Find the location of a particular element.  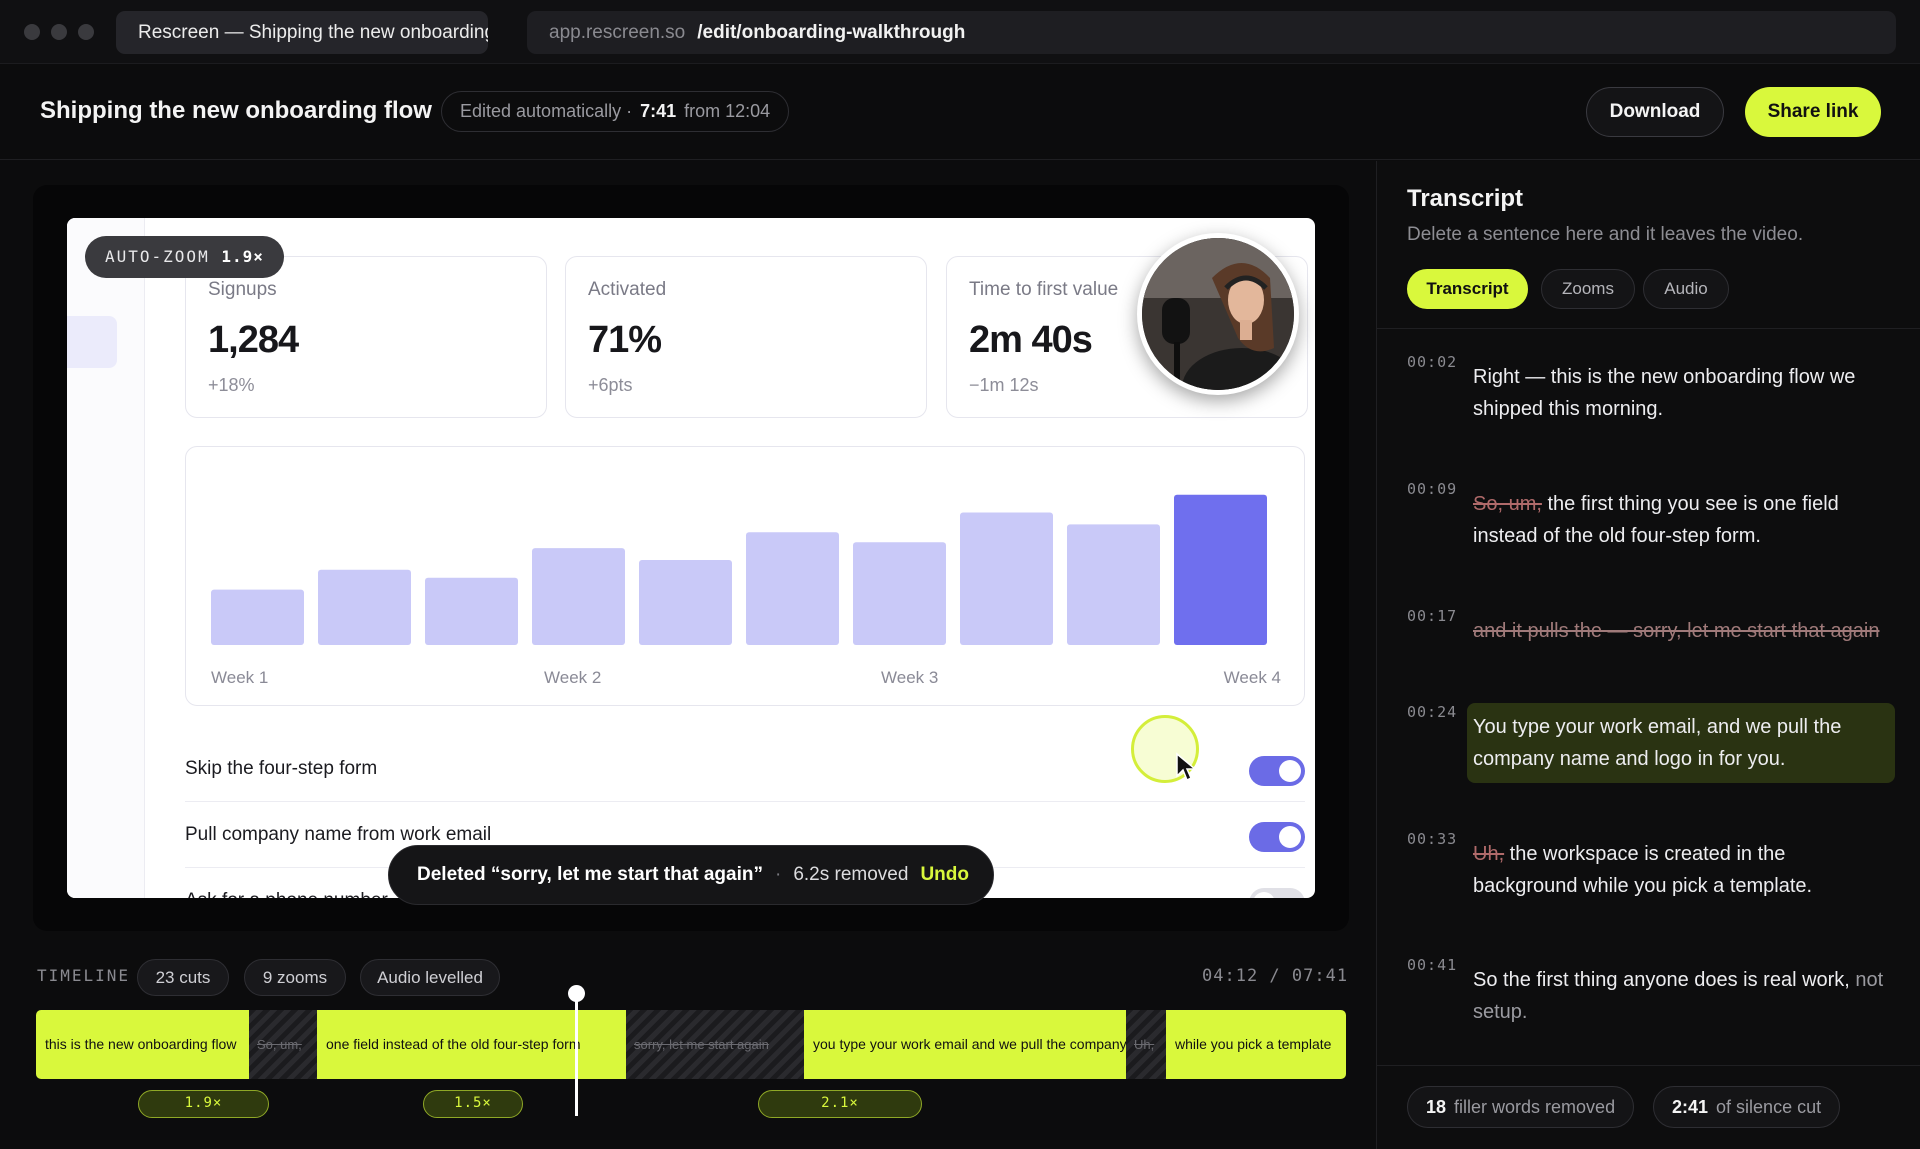

entry-timestamp: 00:09 is located at coordinates (1432, 489).